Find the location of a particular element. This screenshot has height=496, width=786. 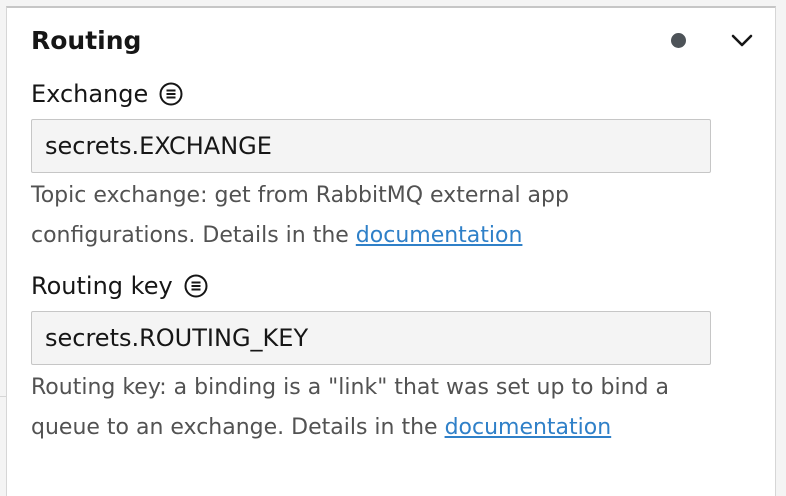

routing-key-label: Routing key is located at coordinates (102, 286).